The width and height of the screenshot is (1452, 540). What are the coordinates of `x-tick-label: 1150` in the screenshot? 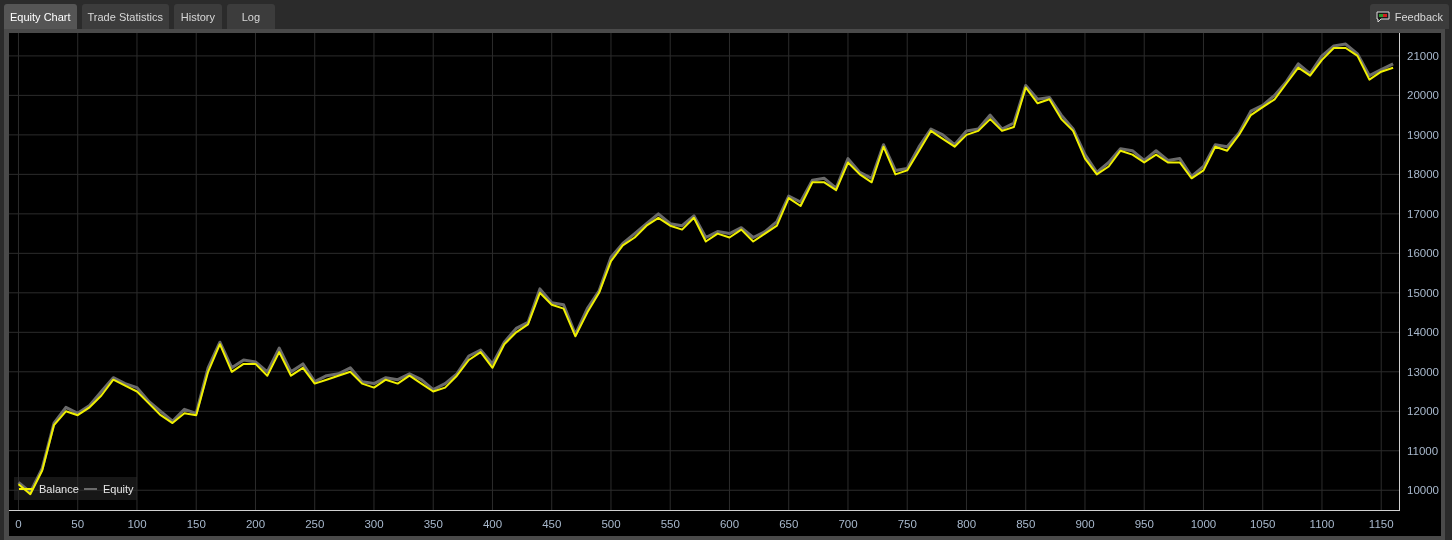 It's located at (1381, 524).